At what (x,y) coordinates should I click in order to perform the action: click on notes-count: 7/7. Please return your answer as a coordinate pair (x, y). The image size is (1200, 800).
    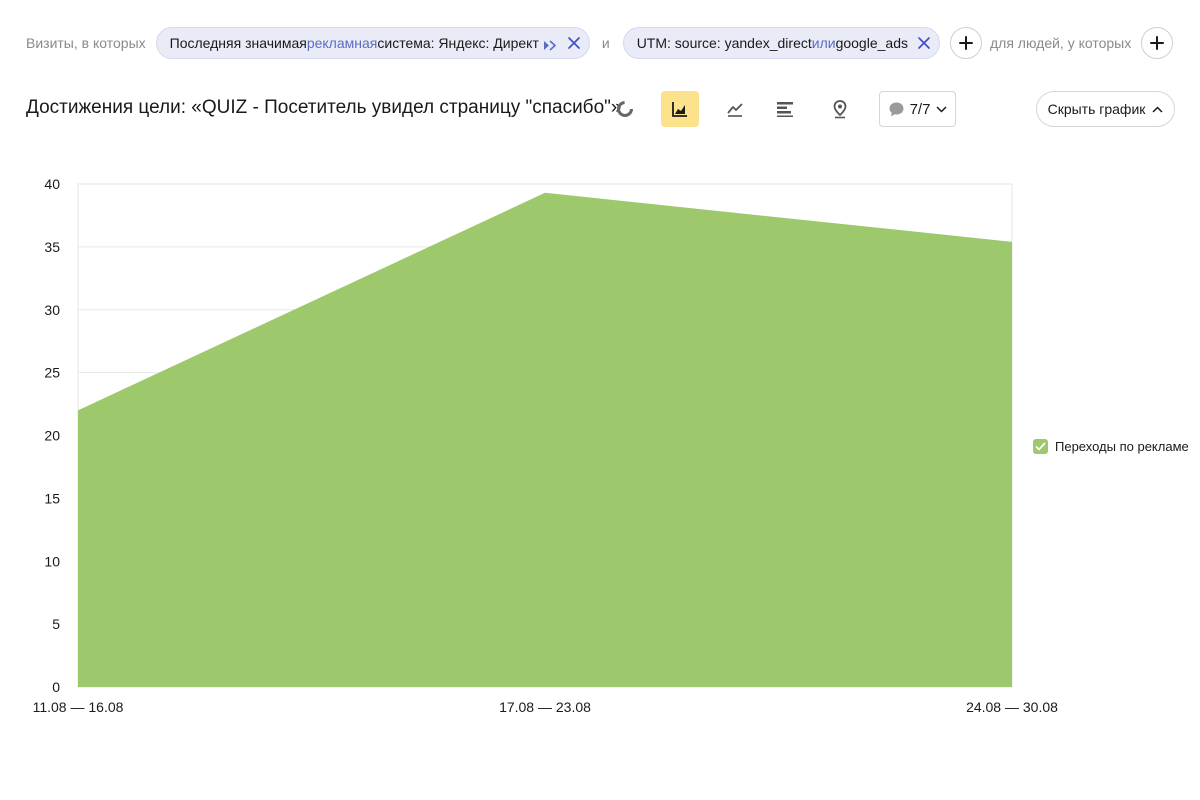
    Looking at the image, I should click on (920, 109).